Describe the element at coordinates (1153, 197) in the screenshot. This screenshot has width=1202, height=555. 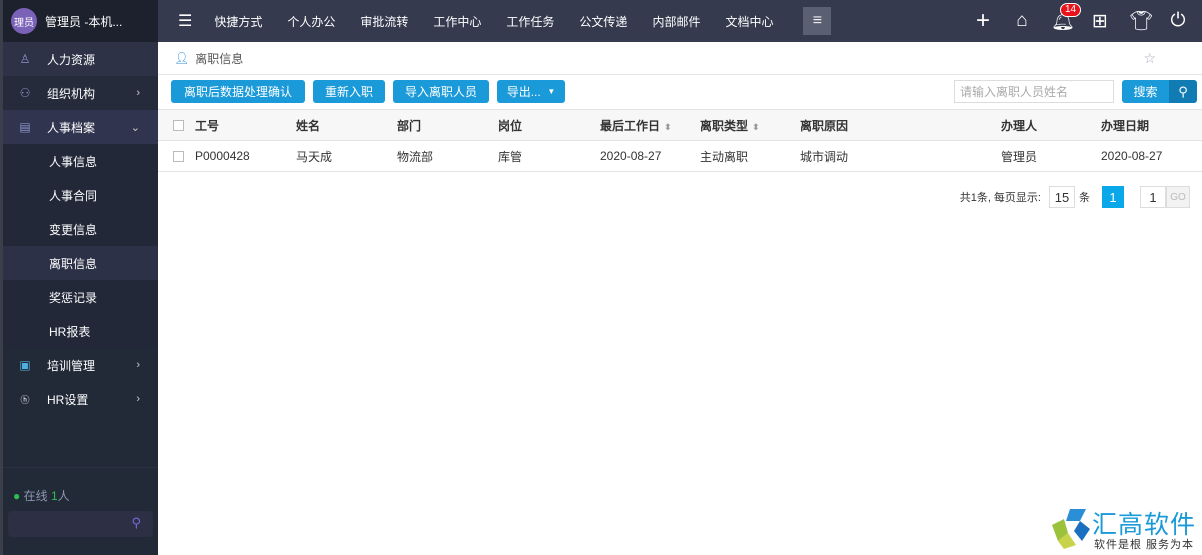
I see `goto-page-input: 1` at that location.